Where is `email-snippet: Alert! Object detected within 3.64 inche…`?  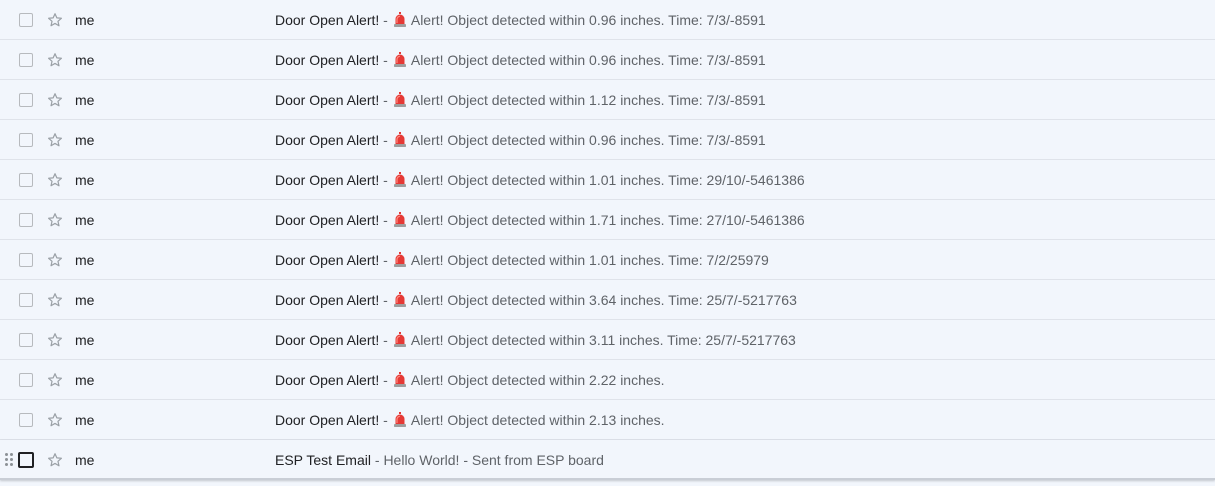 email-snippet: Alert! Object detected within 3.64 inche… is located at coordinates (602, 300).